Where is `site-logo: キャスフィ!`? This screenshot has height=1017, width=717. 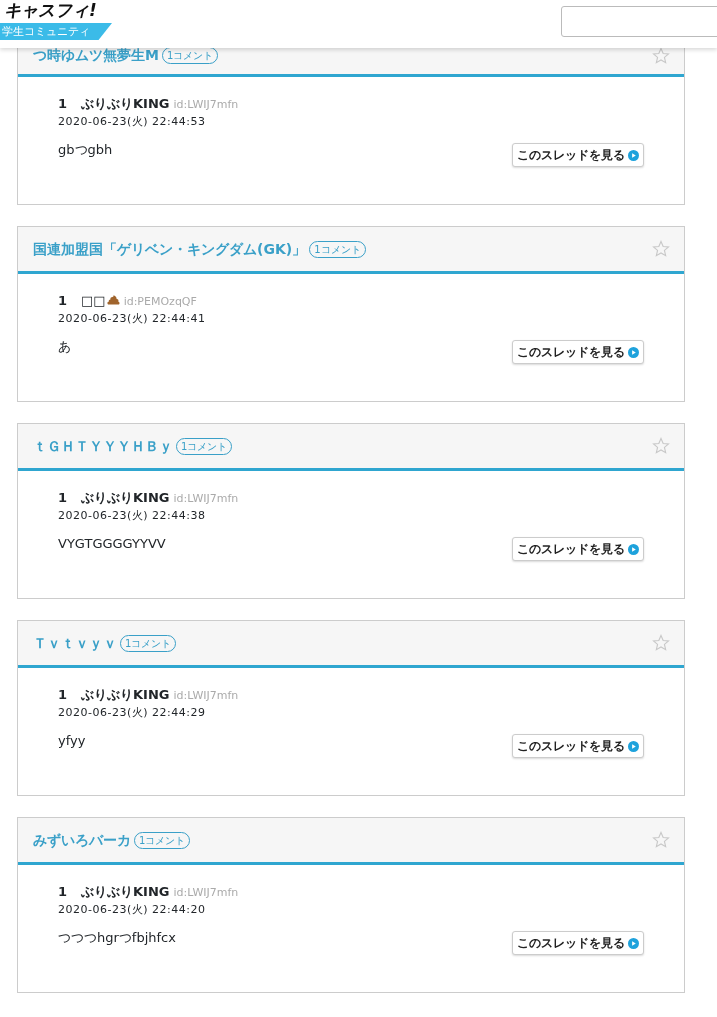 site-logo: キャスフィ! is located at coordinates (50, 10).